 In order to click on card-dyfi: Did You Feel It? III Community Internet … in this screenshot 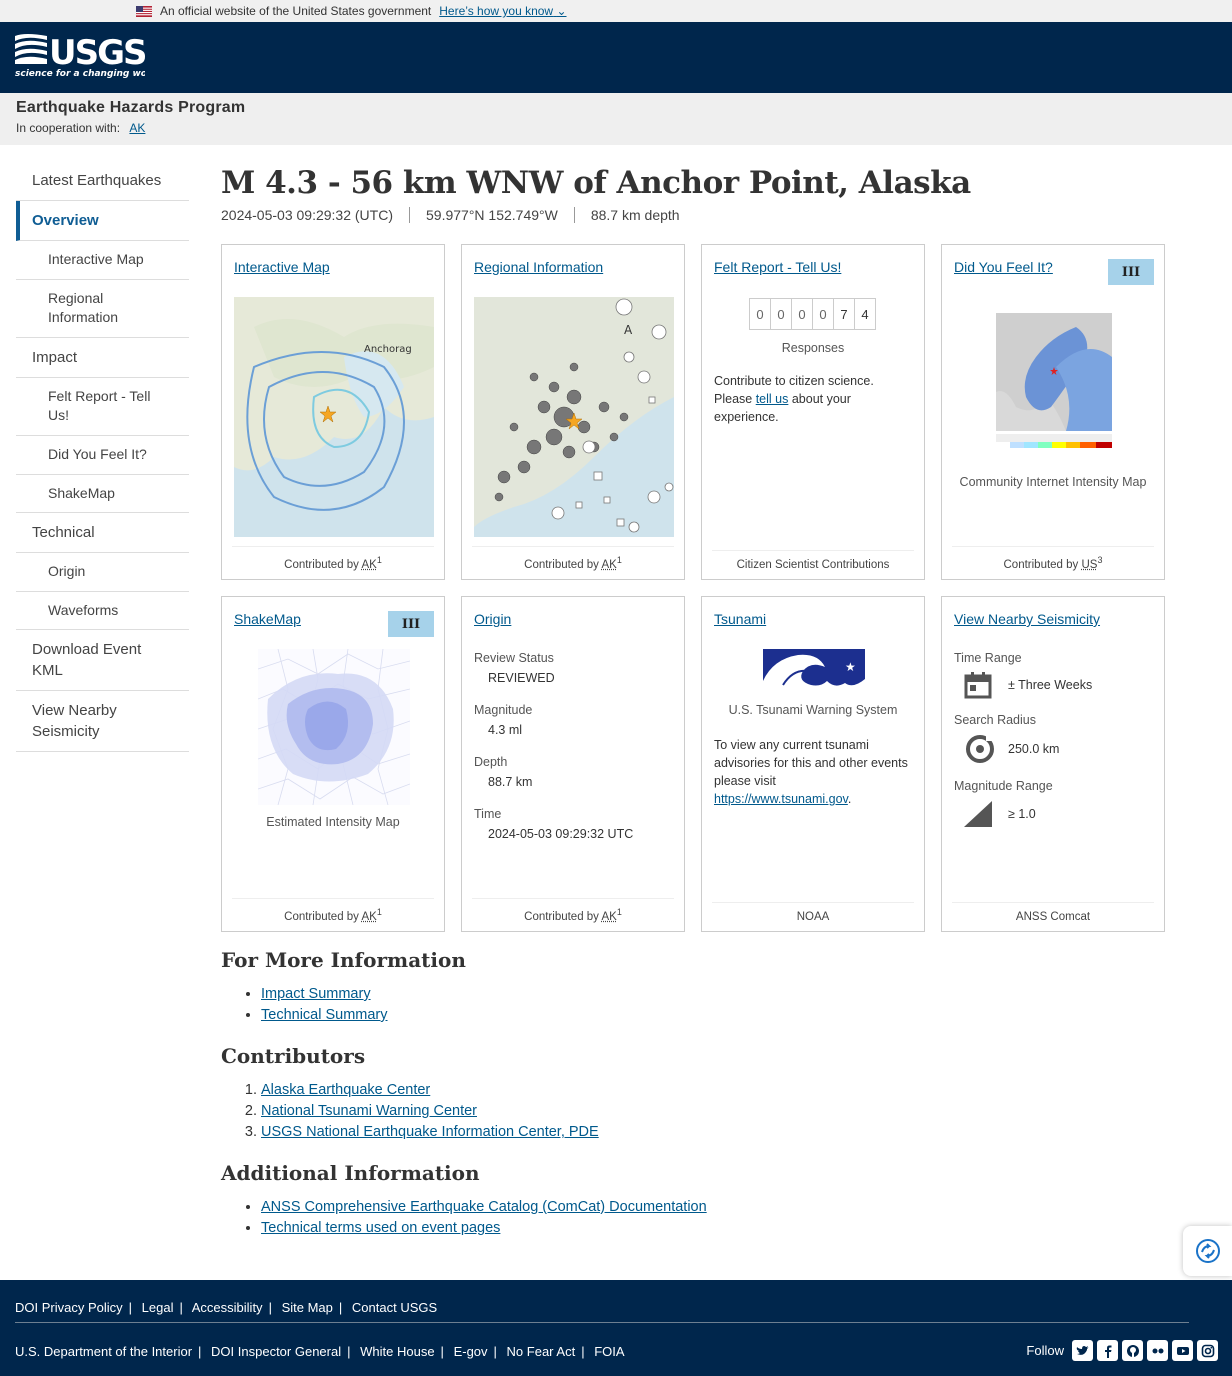, I will do `click(1053, 412)`.